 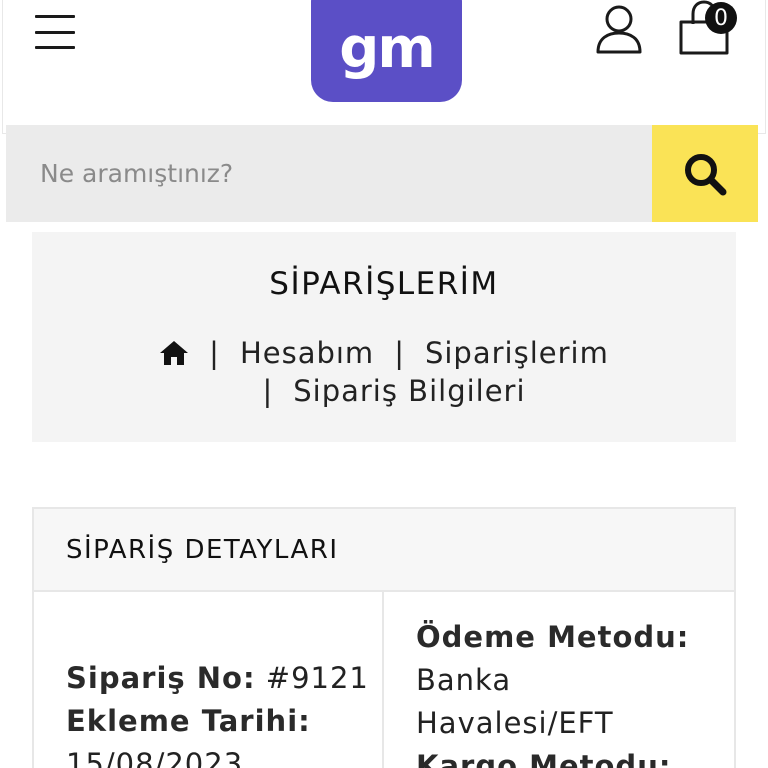 What do you see at coordinates (317, 678) in the screenshot?
I see `order-number-value: #9121` at bounding box center [317, 678].